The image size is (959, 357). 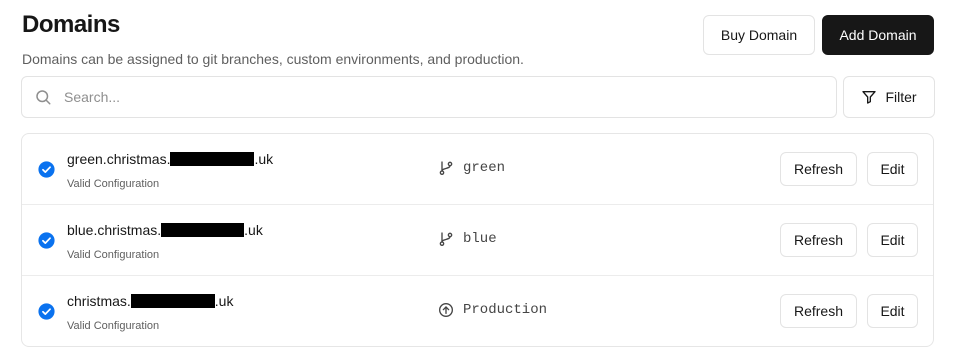 I want to click on branch-link: Production, so click(x=492, y=310).